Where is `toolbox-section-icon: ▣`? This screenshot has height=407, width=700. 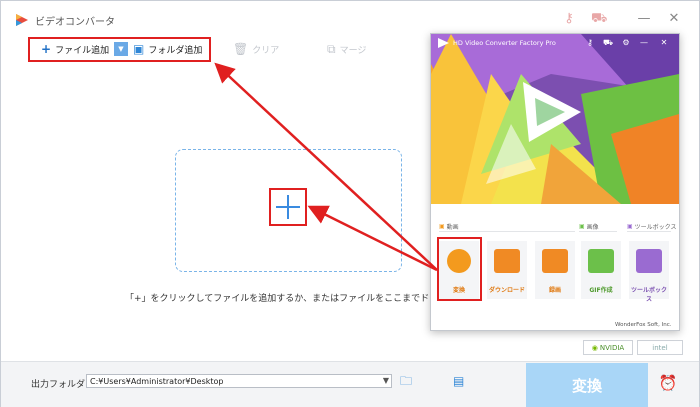
toolbox-section-icon: ▣ is located at coordinates (630, 226).